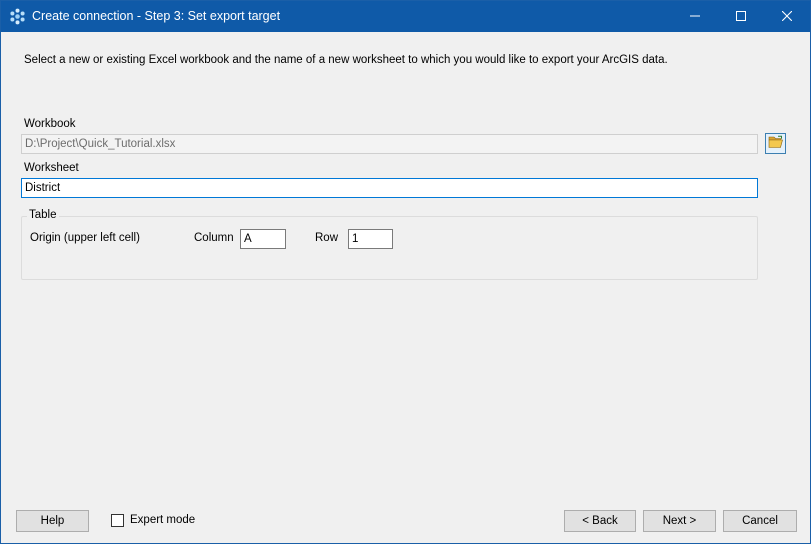  Describe the element at coordinates (370, 239) in the screenshot. I see `row-field: 1` at that location.